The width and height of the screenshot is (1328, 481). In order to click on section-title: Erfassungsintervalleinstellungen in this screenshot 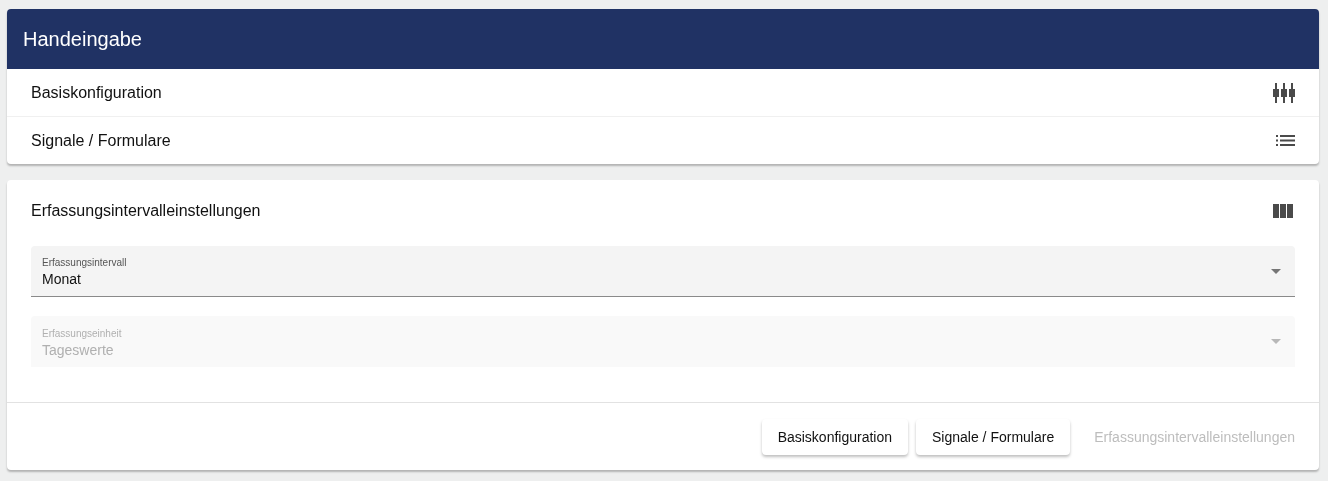, I will do `click(146, 211)`.